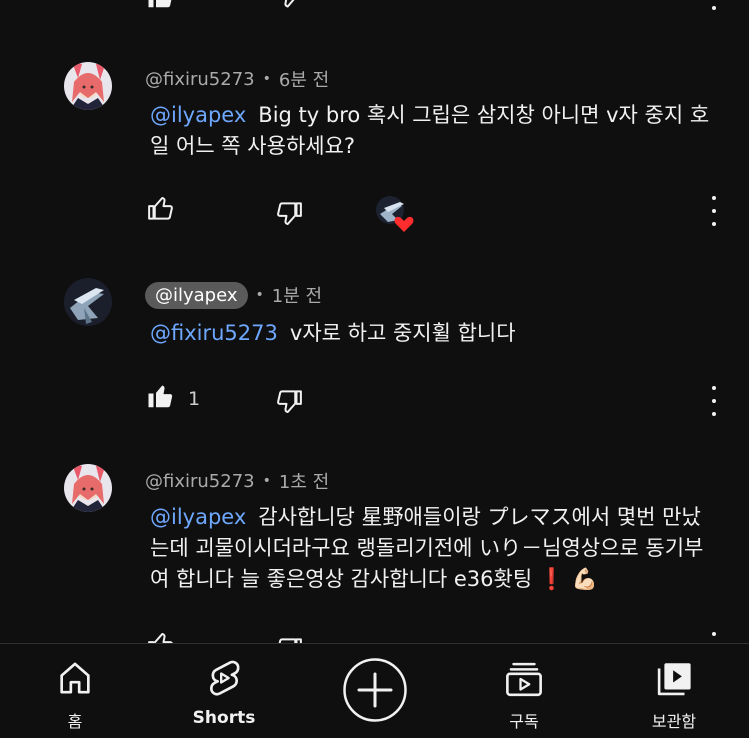 The width and height of the screenshot is (749, 738). What do you see at coordinates (374, 9) in the screenshot?
I see `comment-actions-partial: 1` at bounding box center [374, 9].